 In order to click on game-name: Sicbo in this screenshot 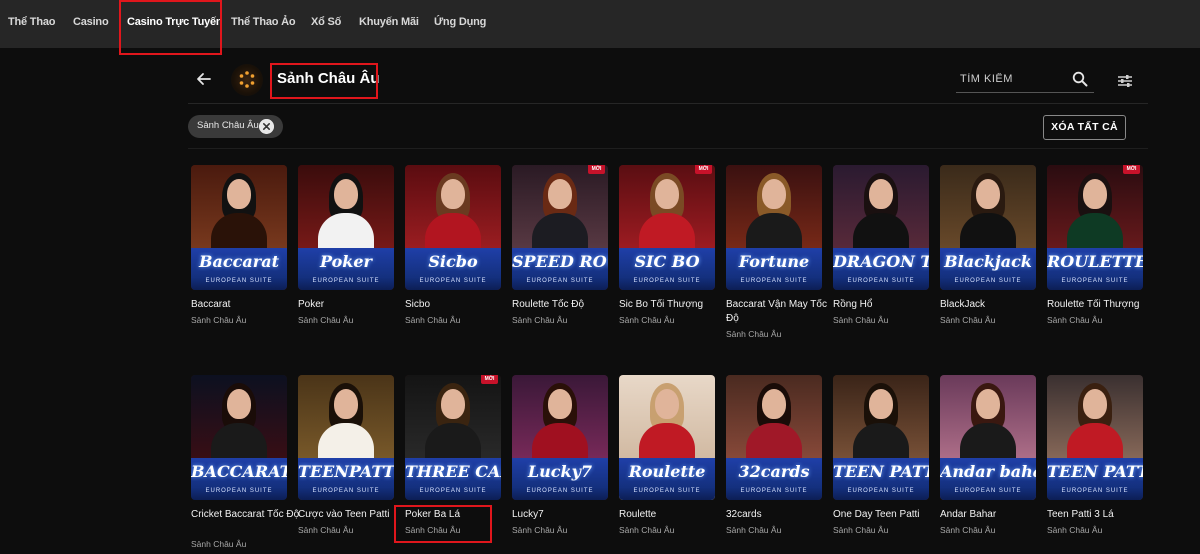, I will do `click(460, 305)`.